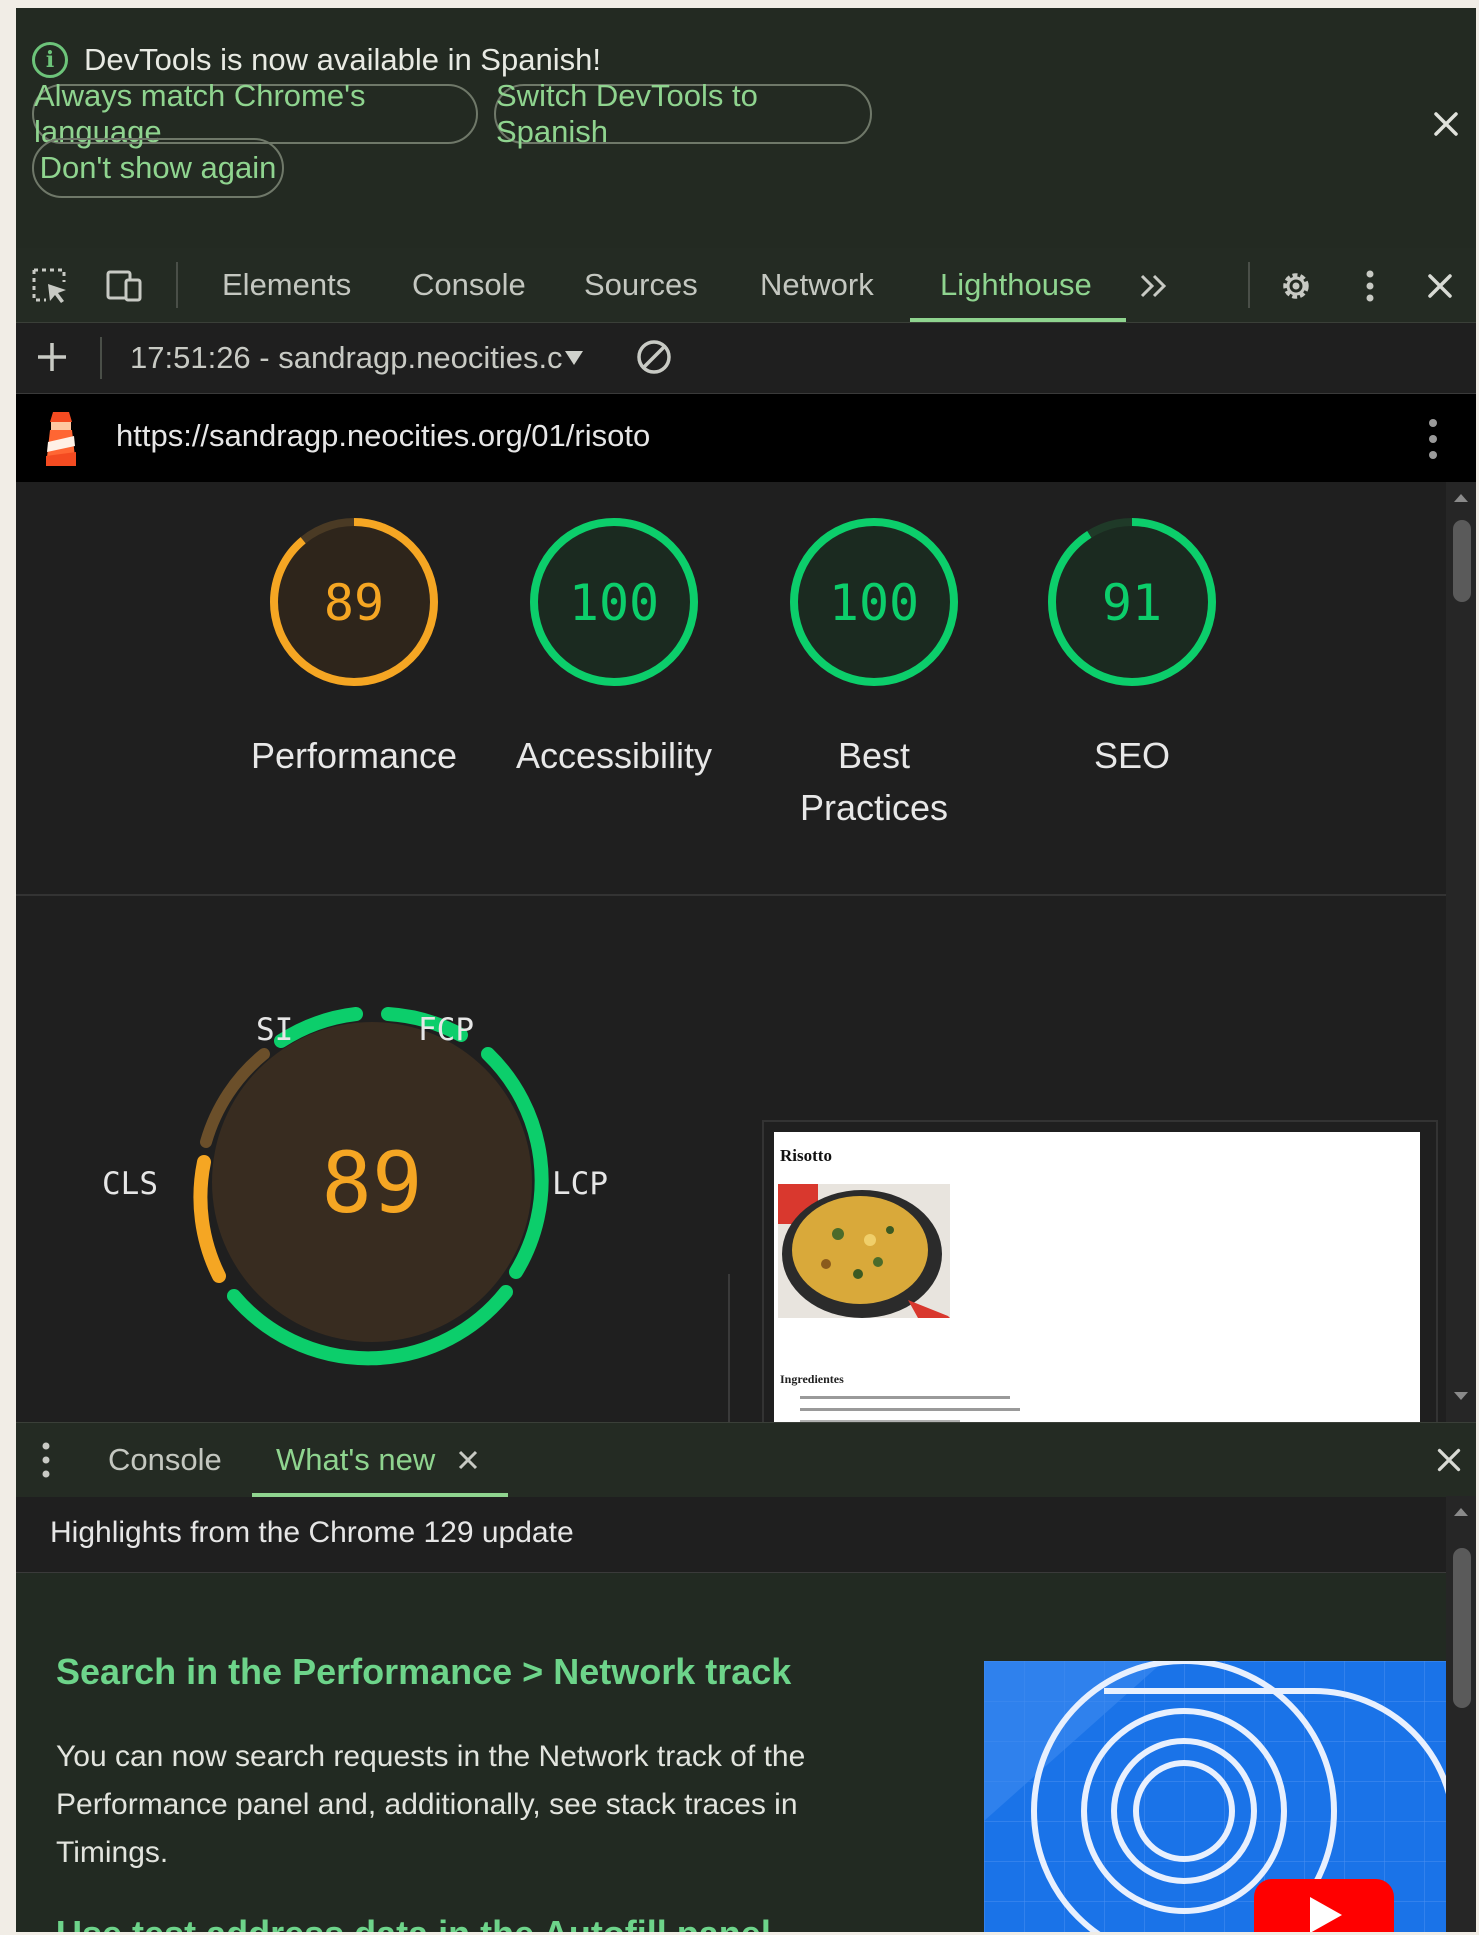 This screenshot has height=1935, width=1479. Describe the element at coordinates (573, 358) in the screenshot. I see `dropdown-arrow-icon` at that location.